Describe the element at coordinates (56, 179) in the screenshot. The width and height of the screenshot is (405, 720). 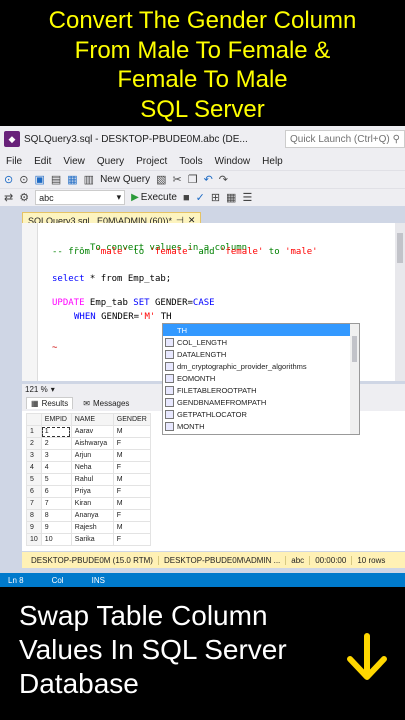
I see `open-file-icon: ▤` at that location.